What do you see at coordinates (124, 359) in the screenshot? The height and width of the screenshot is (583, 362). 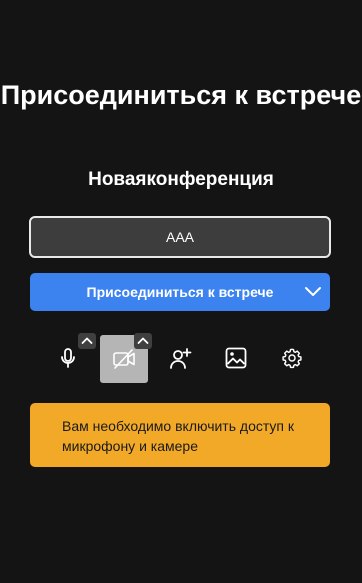 I see `camera-off-icon` at bounding box center [124, 359].